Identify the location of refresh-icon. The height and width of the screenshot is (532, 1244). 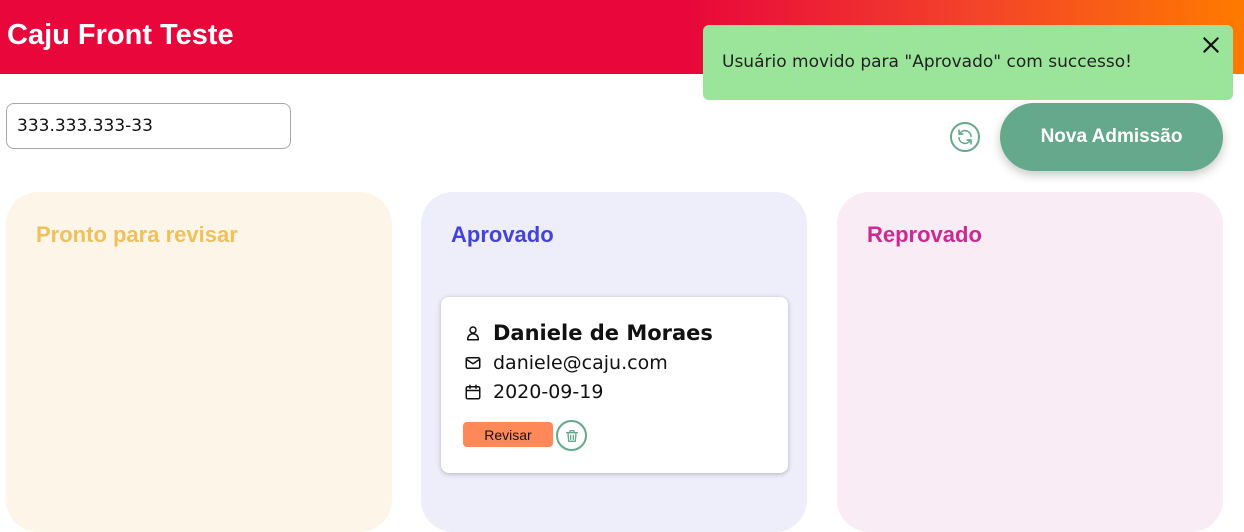
(965, 137).